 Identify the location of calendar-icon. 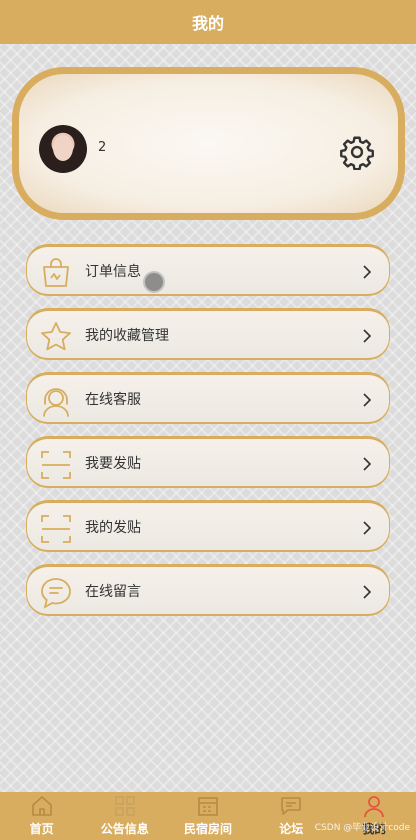
(208, 806).